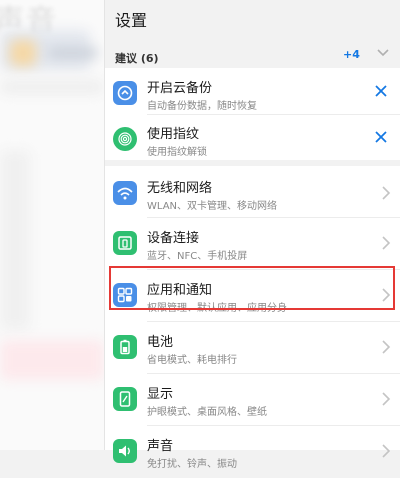  Describe the element at coordinates (177, 152) in the screenshot. I see `suggestion-subtitle: 使用指纹解锁` at that location.